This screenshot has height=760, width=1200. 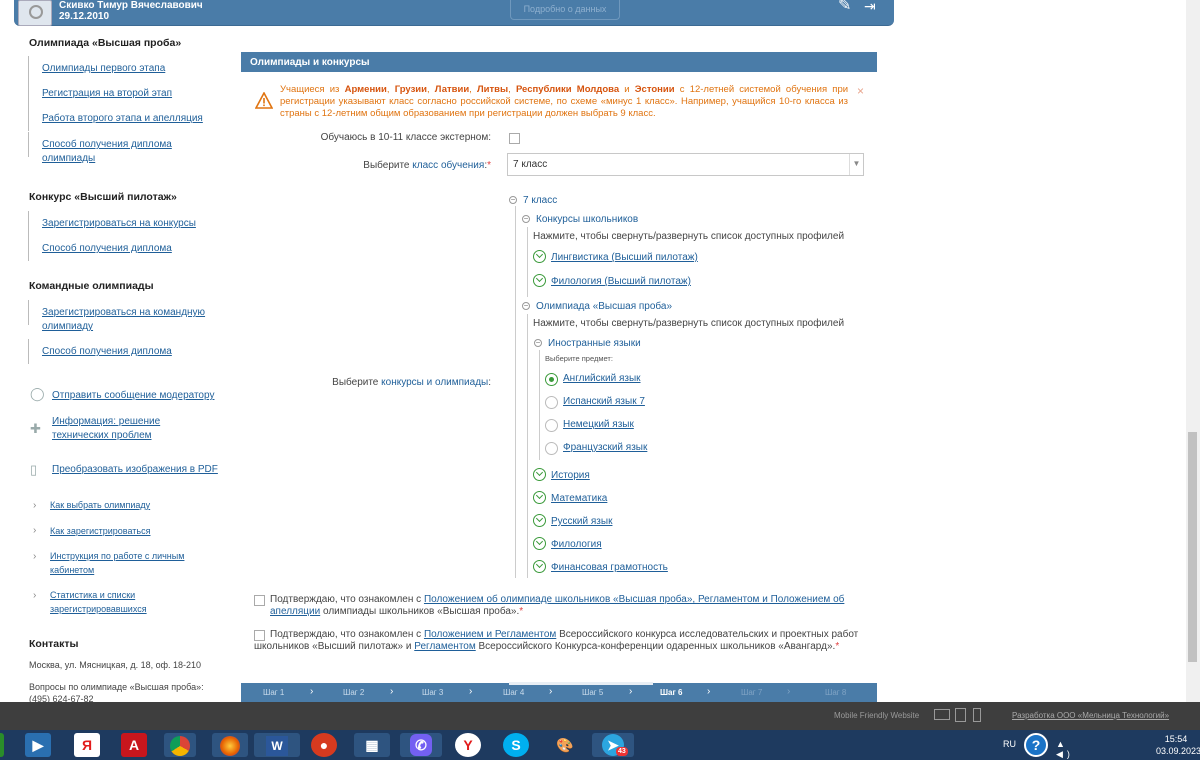 What do you see at coordinates (353, 692) in the screenshot?
I see `step-2: Шаг 2` at bounding box center [353, 692].